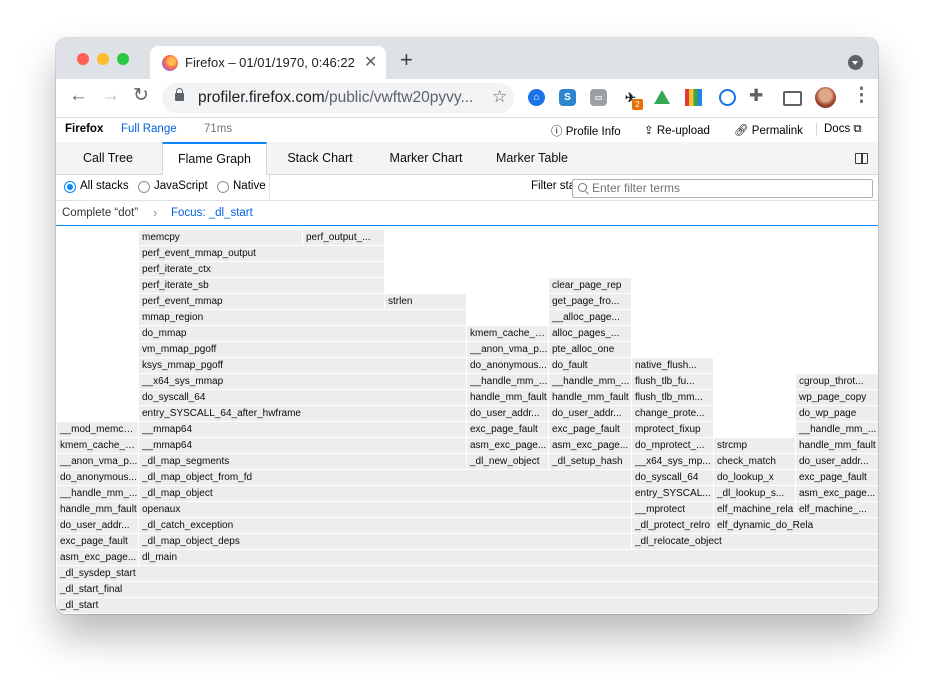 The height and width of the screenshot is (688, 934). What do you see at coordinates (756, 96) in the screenshot?
I see `extensions-puzzle-icon: ✚` at bounding box center [756, 96].